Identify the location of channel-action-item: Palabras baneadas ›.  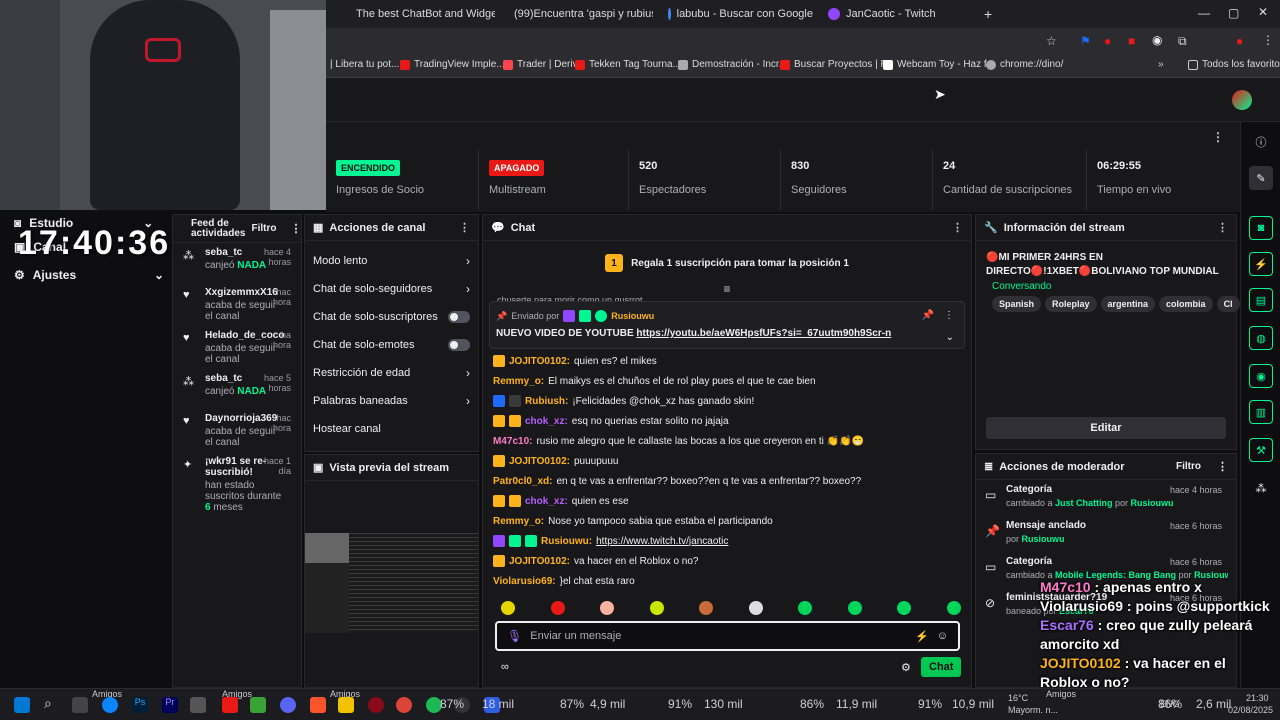
(391, 401).